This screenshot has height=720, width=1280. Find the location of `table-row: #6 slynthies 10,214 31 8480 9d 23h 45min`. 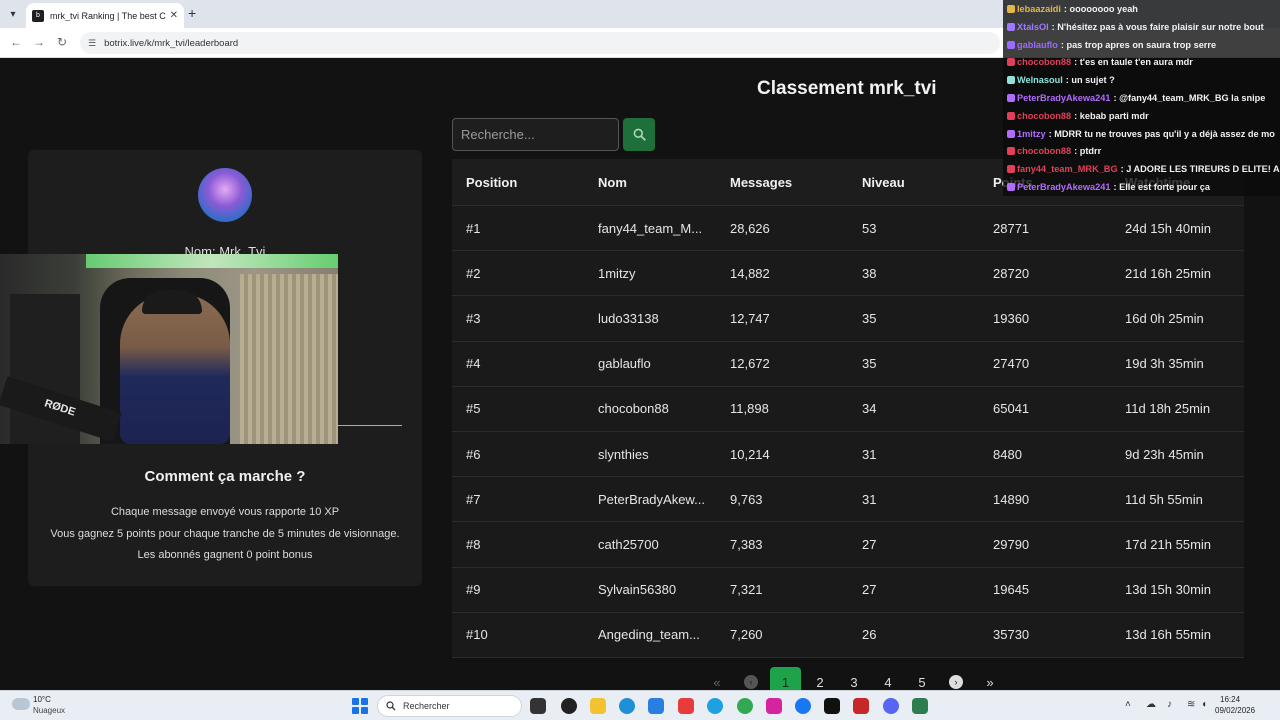

table-row: #6 slynthies 10,214 31 8480 9d 23h 45min is located at coordinates (848, 454).